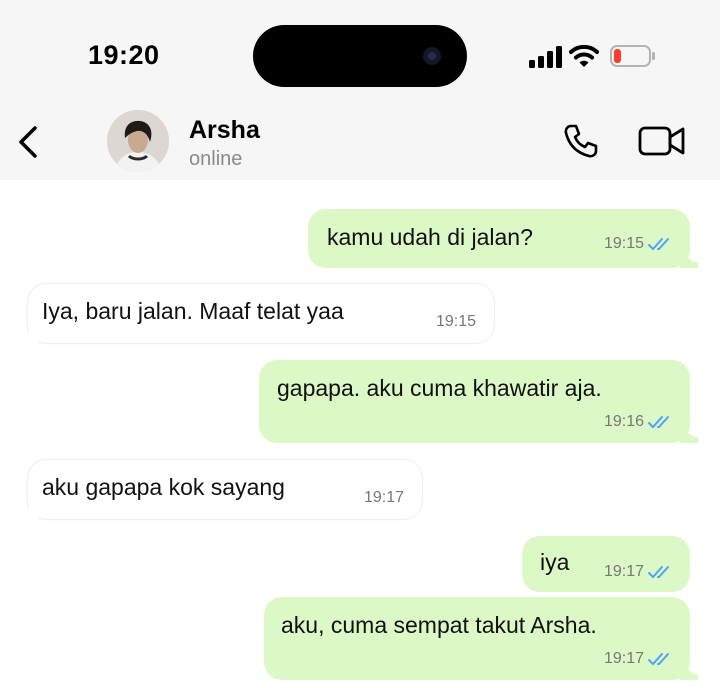 The image size is (720, 688). Describe the element at coordinates (360, 56) in the screenshot. I see `dynamic-island` at that location.